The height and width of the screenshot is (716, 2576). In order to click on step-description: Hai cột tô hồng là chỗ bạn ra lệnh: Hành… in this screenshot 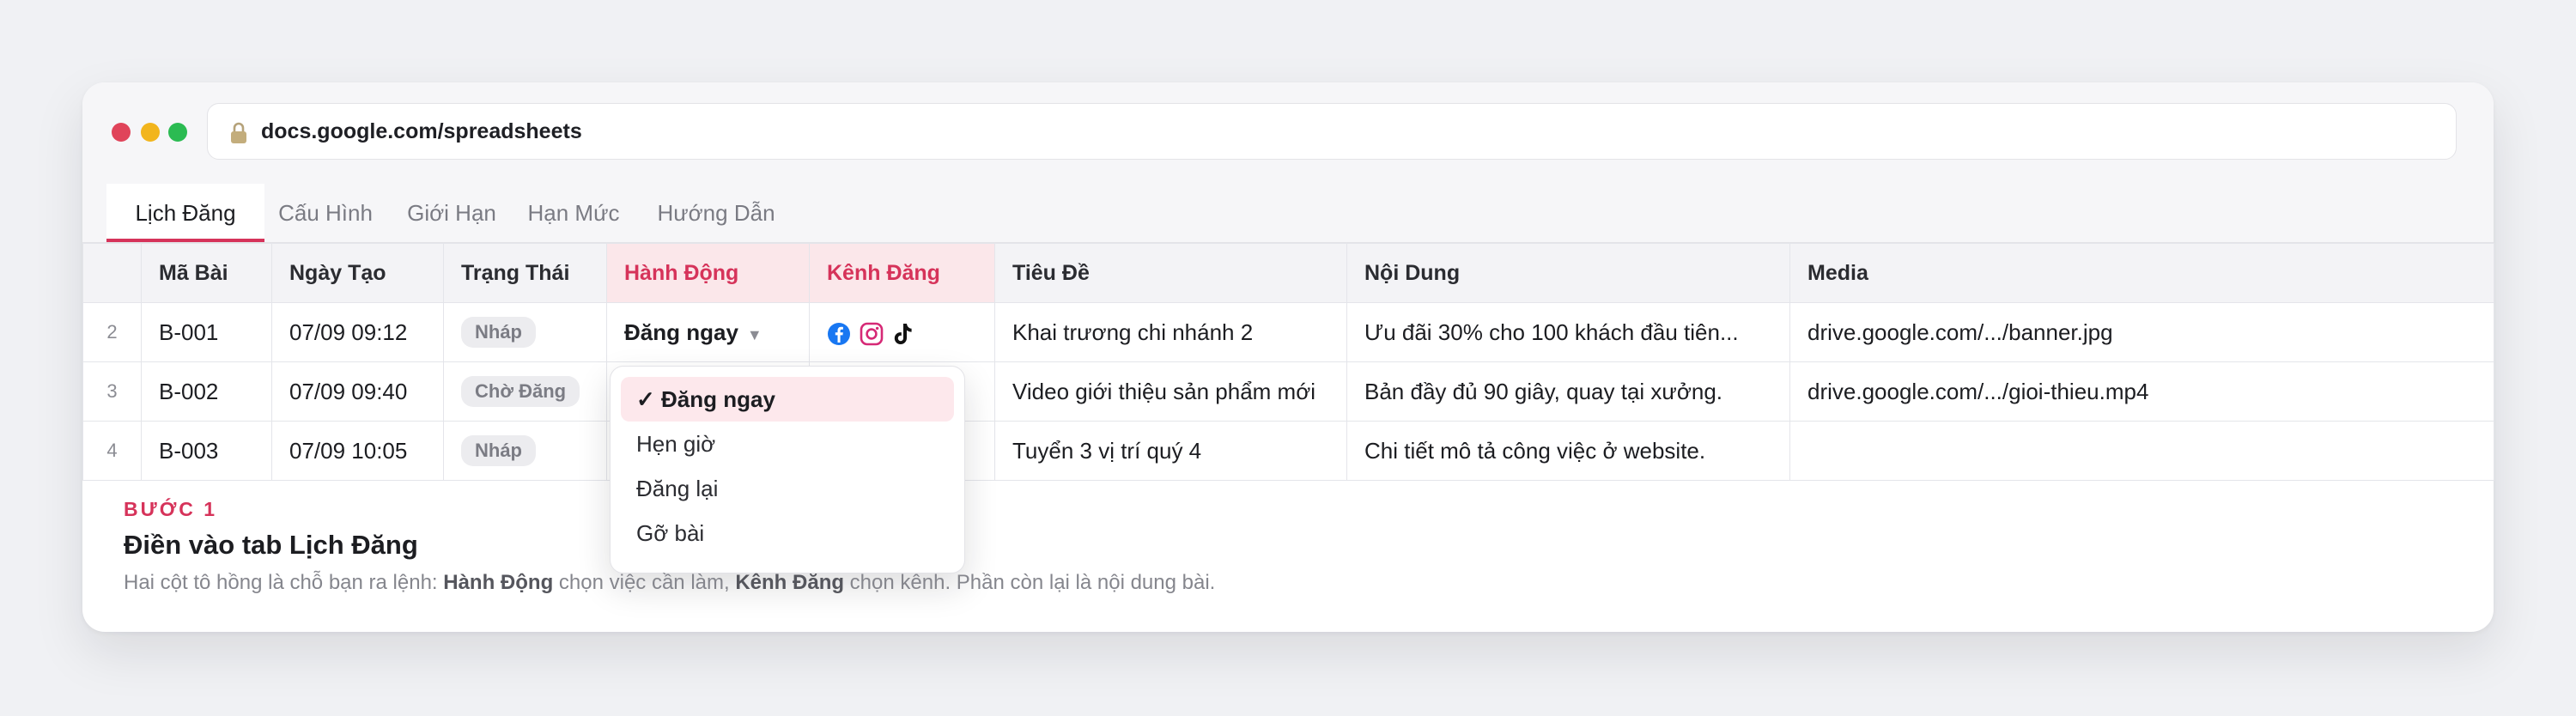, I will do `click(669, 583)`.